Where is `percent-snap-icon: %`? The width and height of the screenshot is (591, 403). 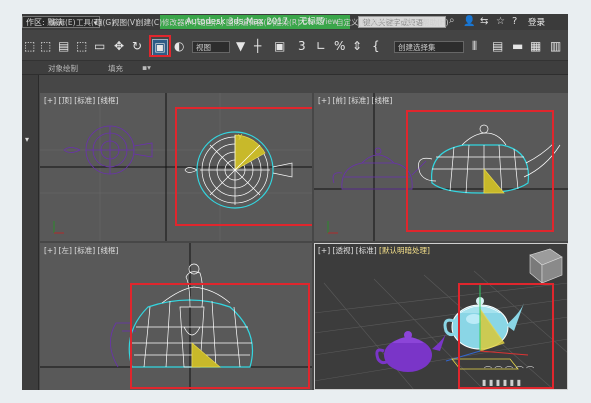 percent-snap-icon: % is located at coordinates (339, 46).